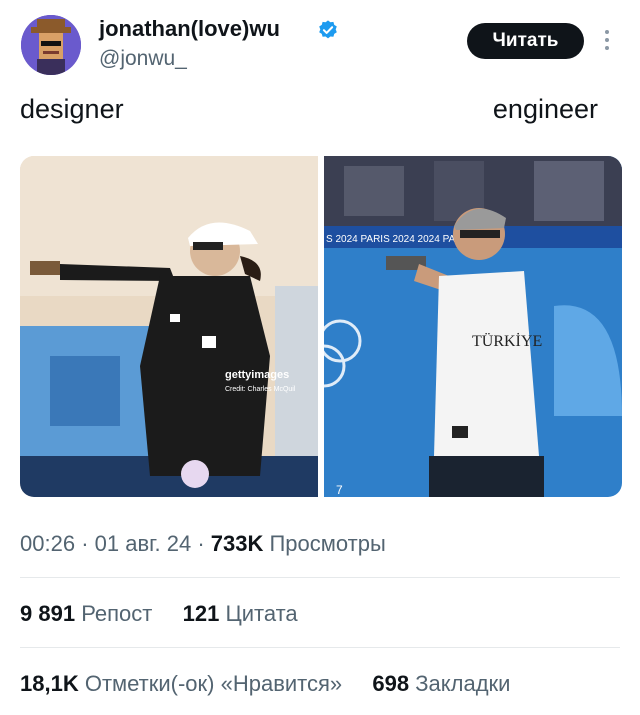  I want to click on reposts-label: Репост, so click(117, 613).